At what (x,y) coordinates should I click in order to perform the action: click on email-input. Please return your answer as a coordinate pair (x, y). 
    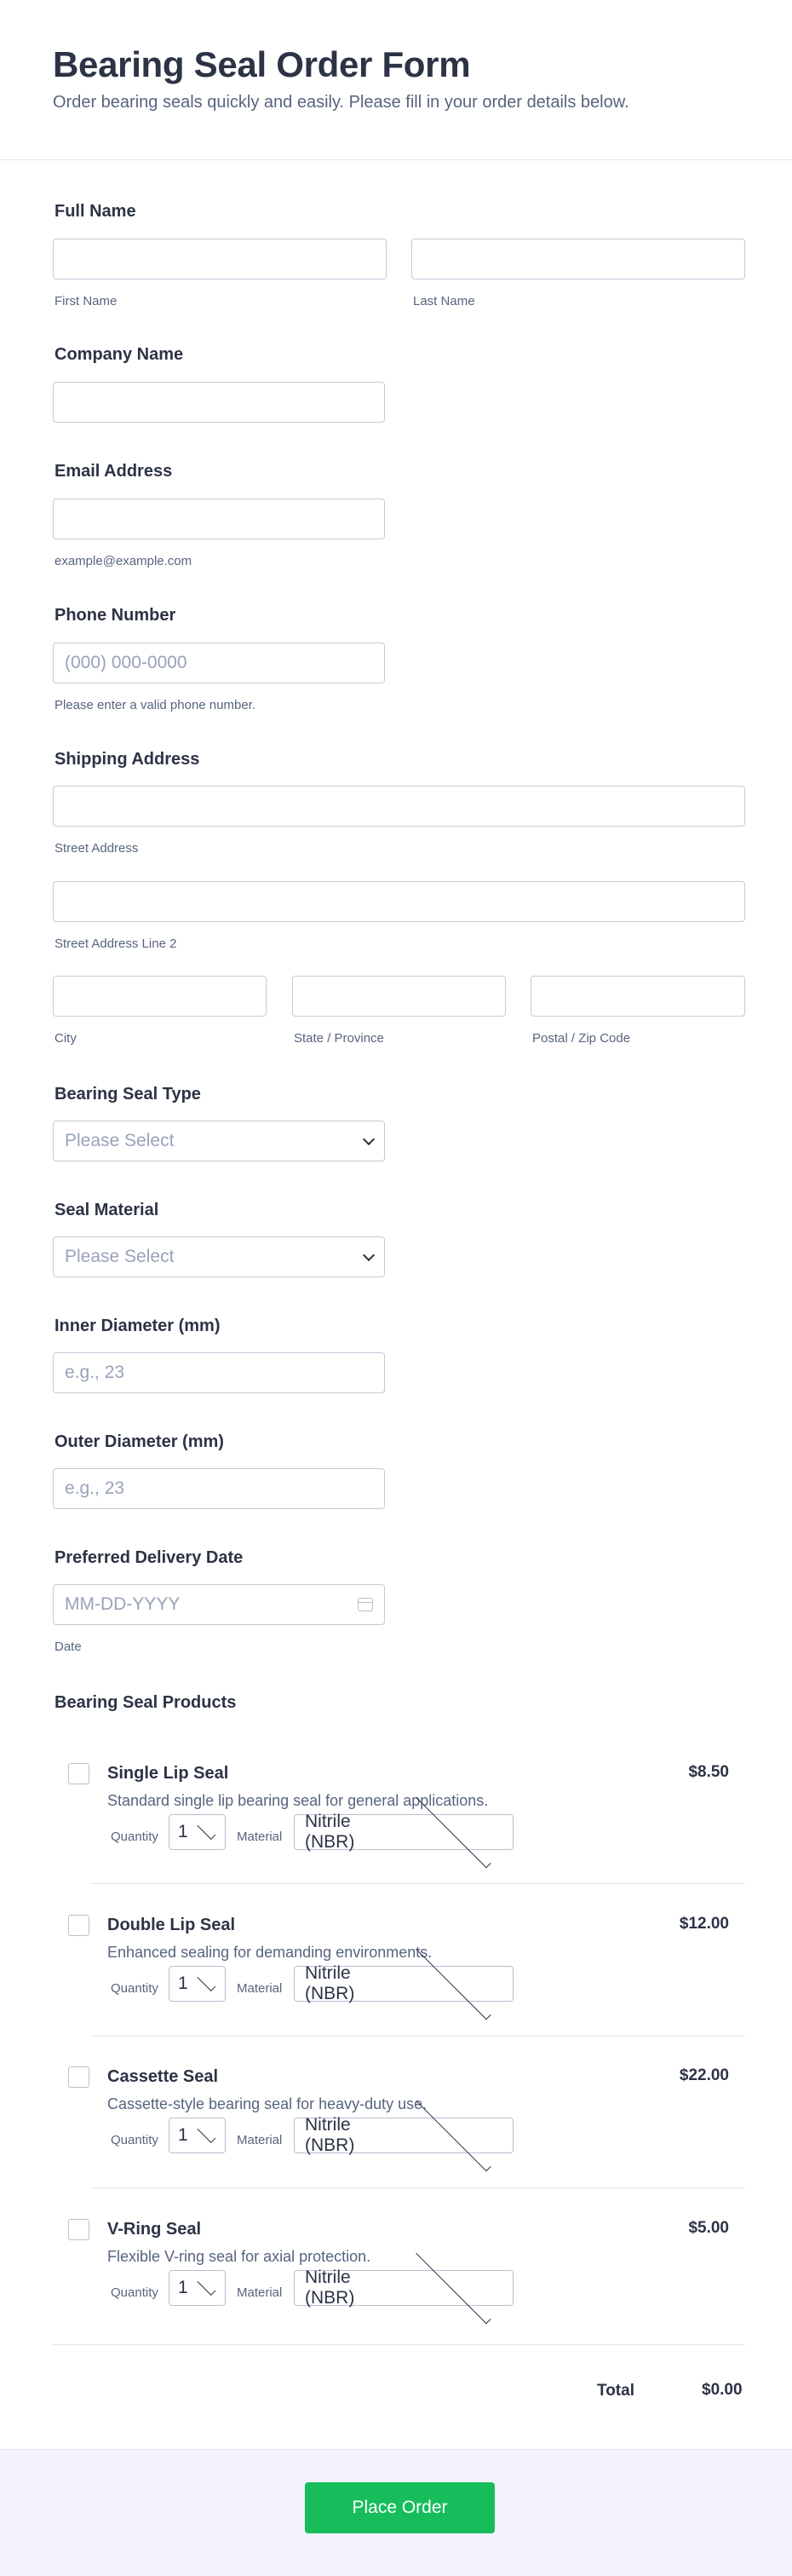
    Looking at the image, I should click on (219, 518).